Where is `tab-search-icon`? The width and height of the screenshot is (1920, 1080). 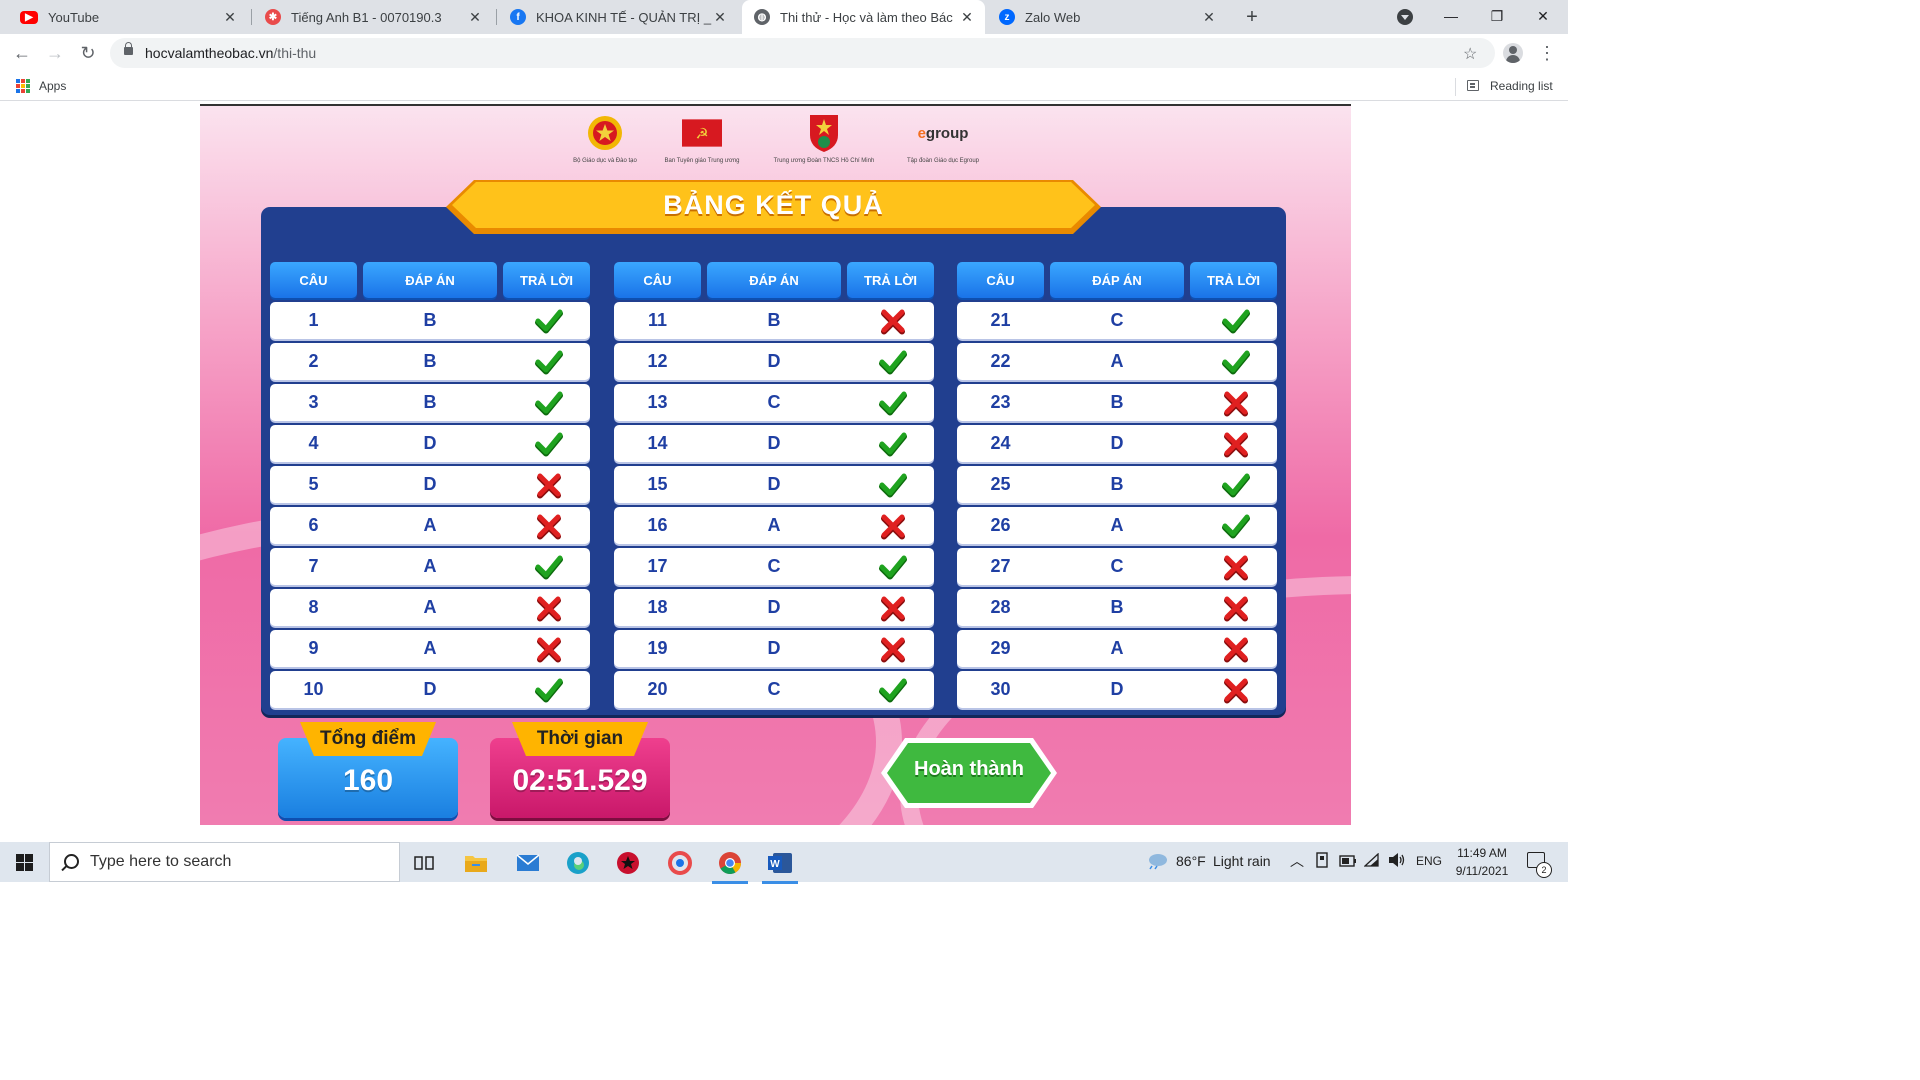
tab-search-icon is located at coordinates (1405, 17).